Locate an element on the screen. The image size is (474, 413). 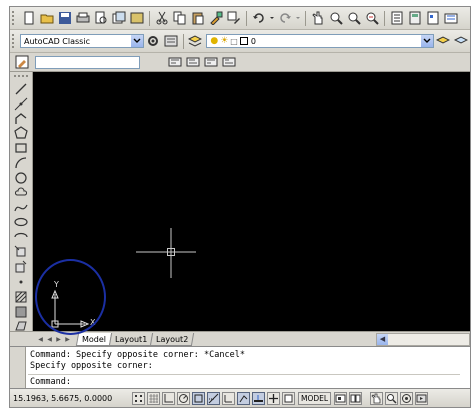
polyline-icon is located at coordinates (21, 118).